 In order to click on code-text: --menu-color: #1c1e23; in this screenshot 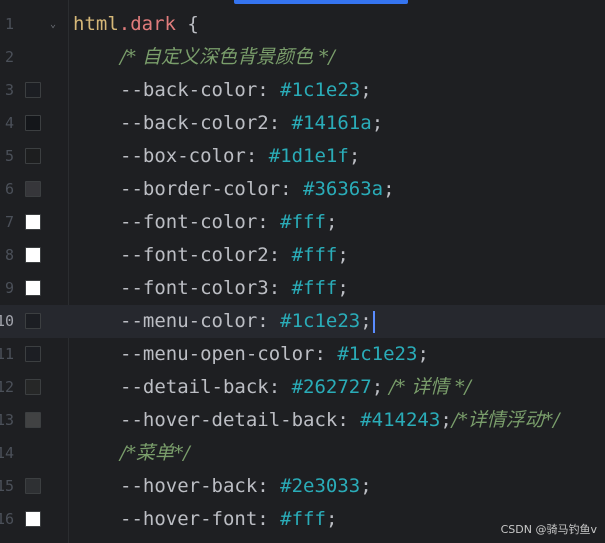, I will do `click(224, 321)`.